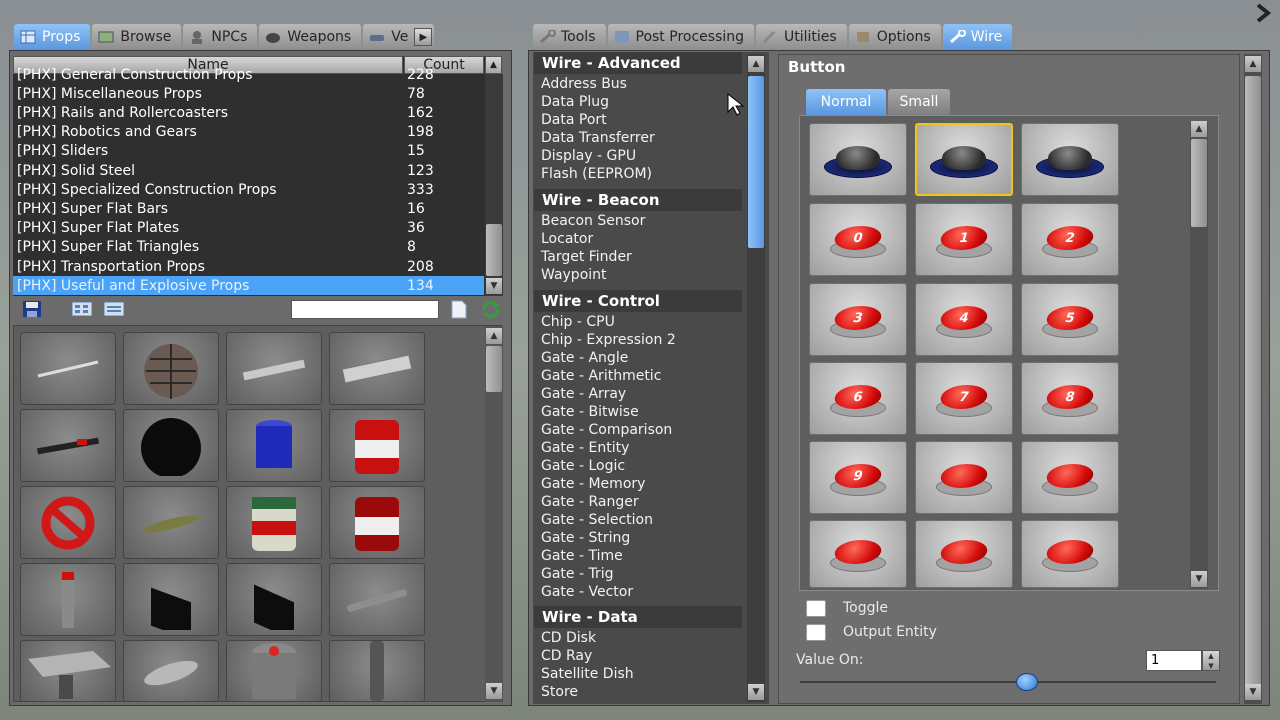  Describe the element at coordinates (248, 74) in the screenshot. I see `props-list-row: [PHX] General Construction Props 228` at that location.